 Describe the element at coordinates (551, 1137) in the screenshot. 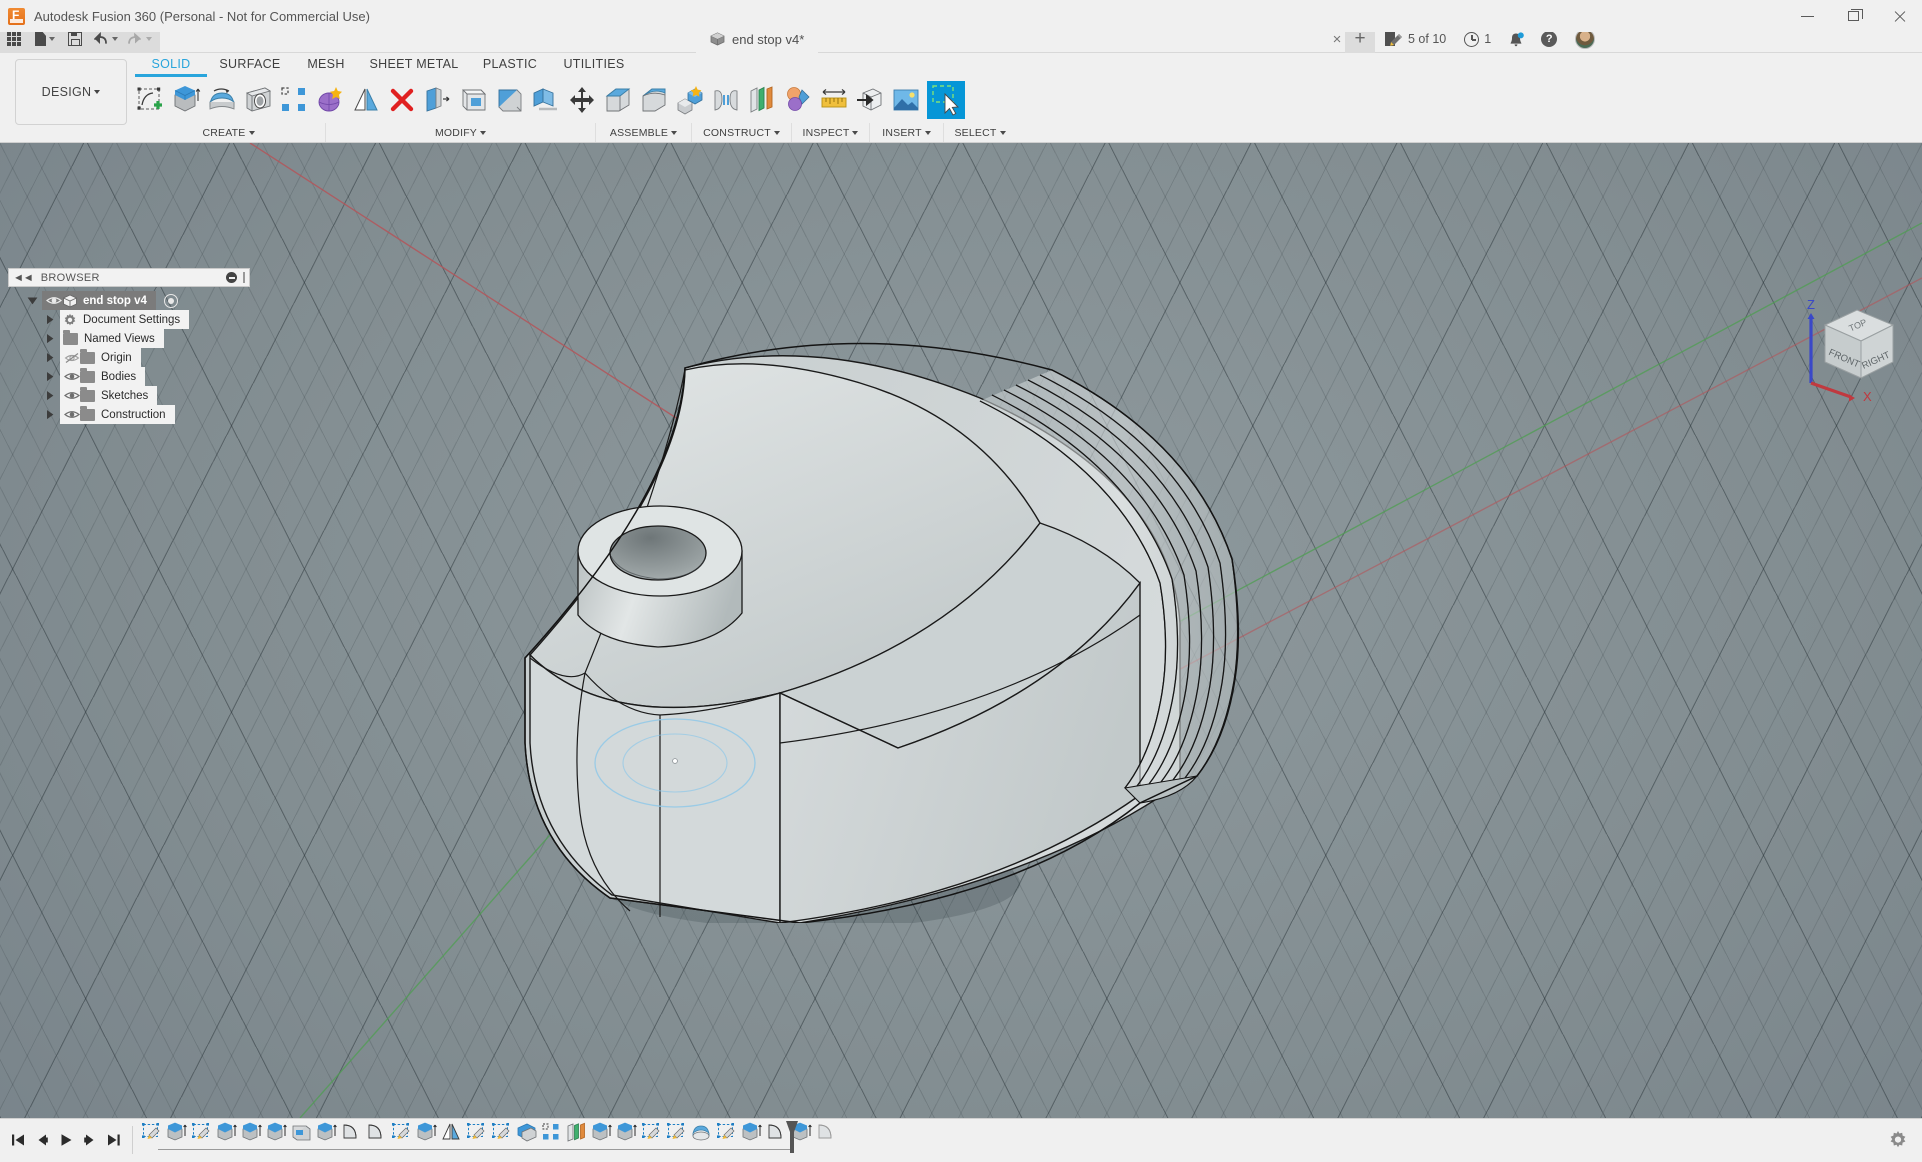

I see `timeline-feature-rectangular-pattern` at that location.